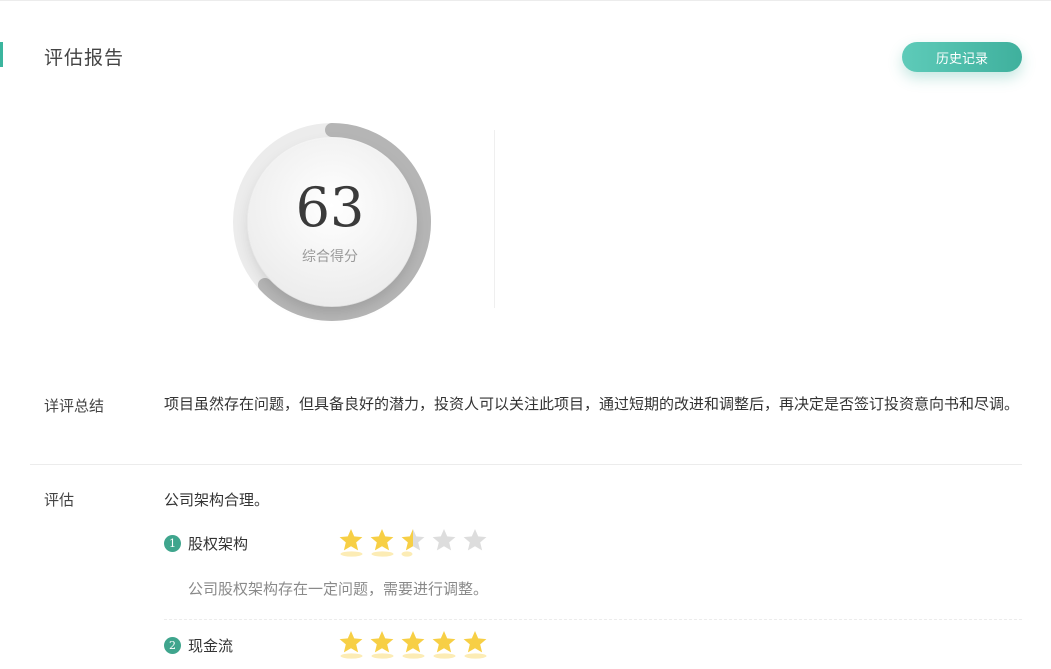 This screenshot has height=669, width=1051. What do you see at coordinates (494, 219) in the screenshot?
I see `vertical-divider` at bounding box center [494, 219].